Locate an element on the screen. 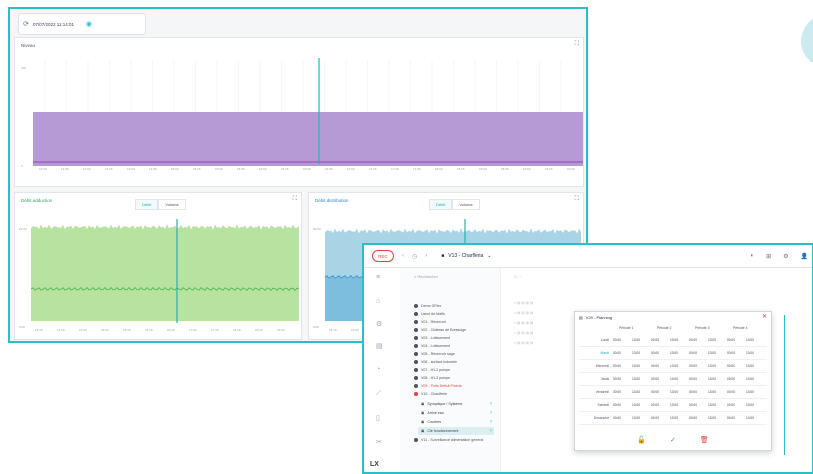  back-icon: ‹ is located at coordinates (403, 256).